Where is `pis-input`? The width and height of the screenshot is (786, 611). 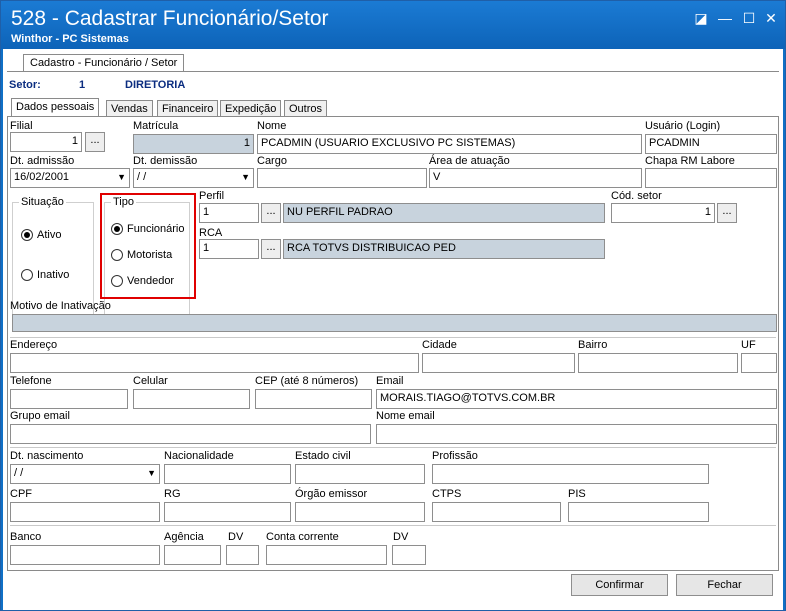
pis-input is located at coordinates (638, 512).